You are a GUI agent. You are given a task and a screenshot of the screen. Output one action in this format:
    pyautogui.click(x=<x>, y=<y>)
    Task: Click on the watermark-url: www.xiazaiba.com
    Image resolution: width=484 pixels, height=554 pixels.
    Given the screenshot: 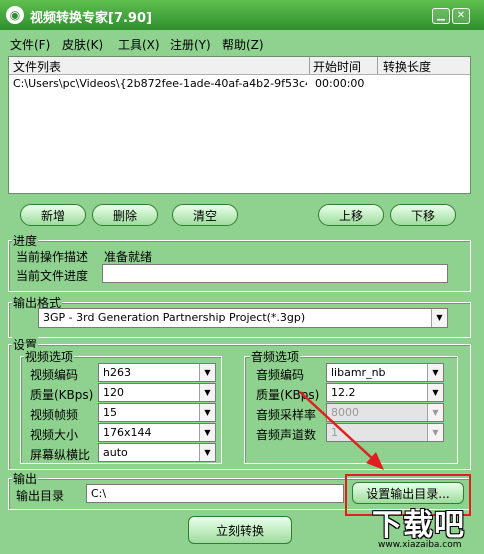 What is the action you would take?
    pyautogui.click(x=420, y=545)
    